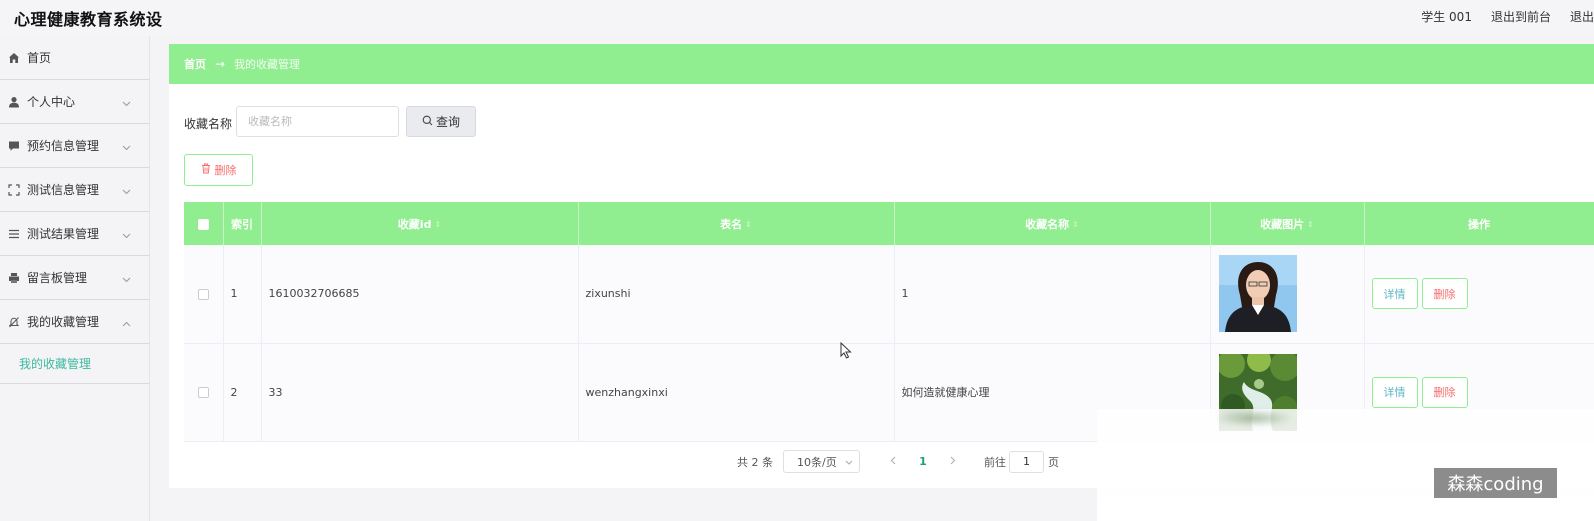 The height and width of the screenshot is (521, 1594). I want to click on cell-actions: 详情 删除, so click(1479, 294).